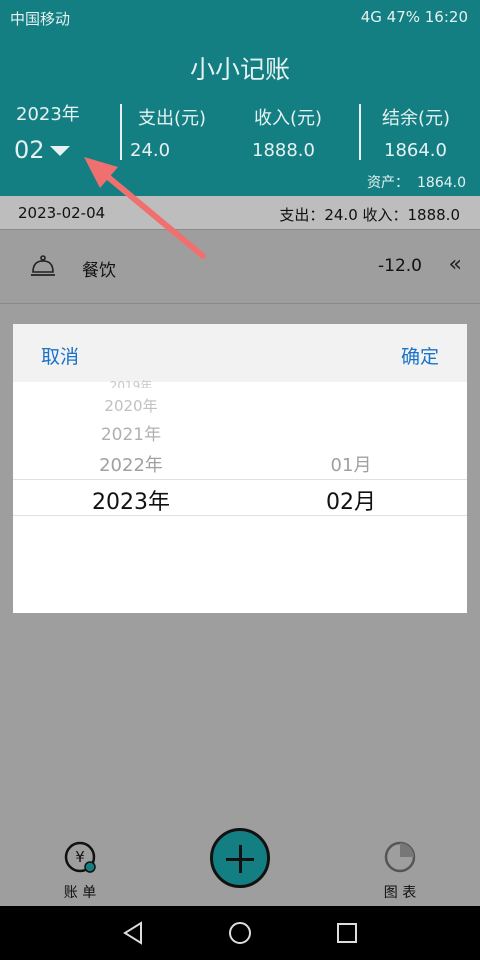 The image size is (480, 960). Describe the element at coordinates (414, 17) in the screenshot. I see `status-indicators: 4G 47% 16:20` at that location.